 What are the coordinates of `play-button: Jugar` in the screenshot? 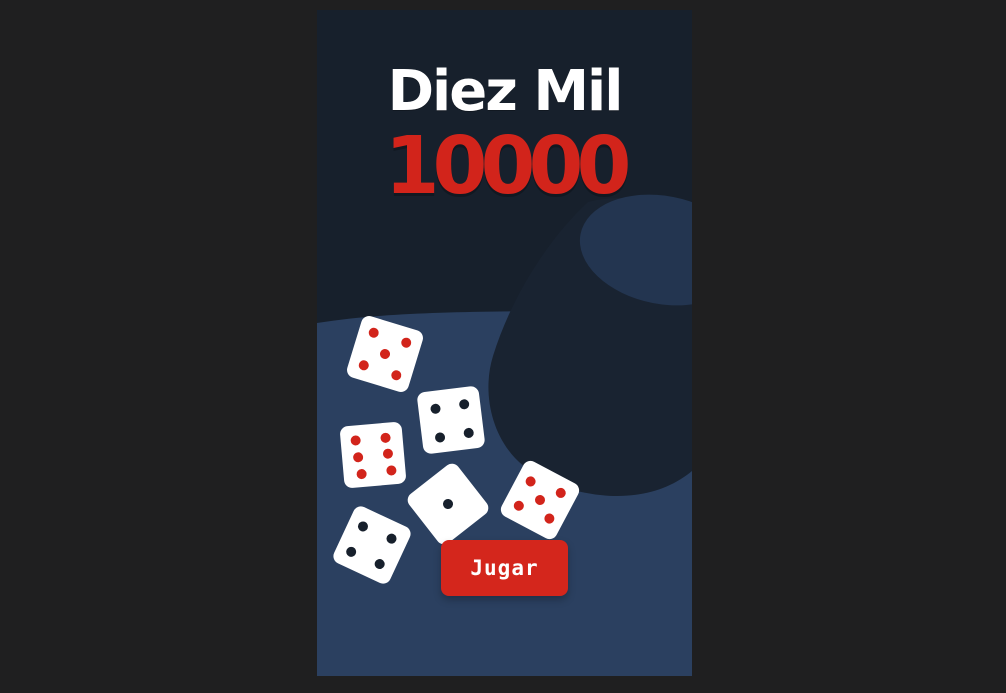 It's located at (504, 568).